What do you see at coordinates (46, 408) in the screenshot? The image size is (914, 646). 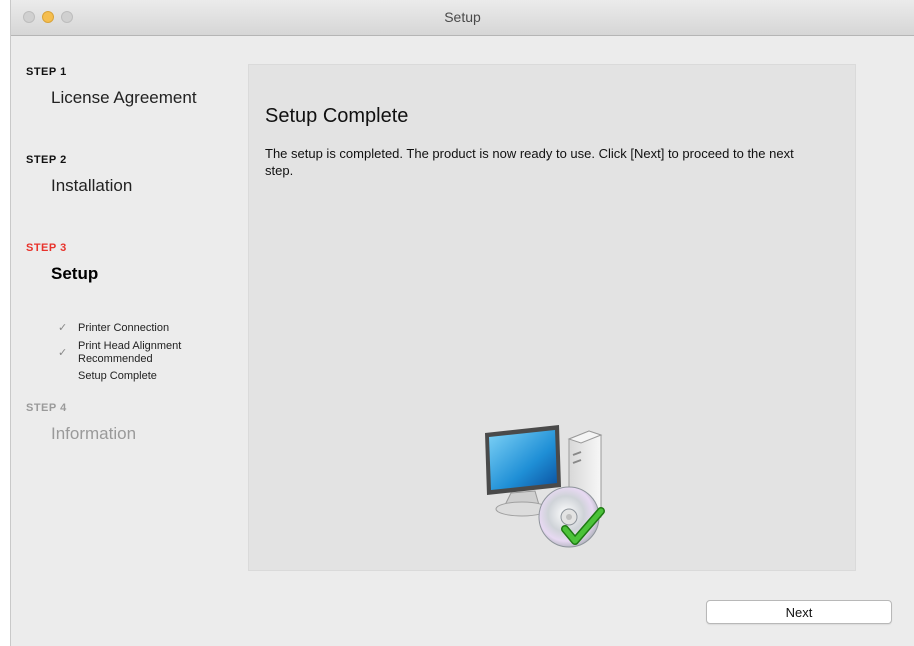 I see `step-label: STEP 4` at bounding box center [46, 408].